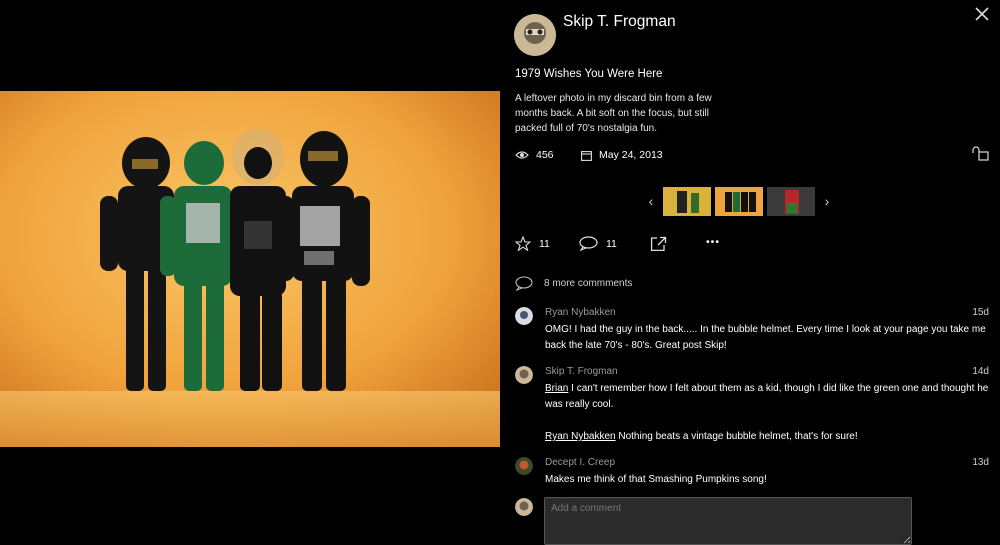 The image size is (1000, 545). I want to click on next-photo-button: ›, so click(827, 201).